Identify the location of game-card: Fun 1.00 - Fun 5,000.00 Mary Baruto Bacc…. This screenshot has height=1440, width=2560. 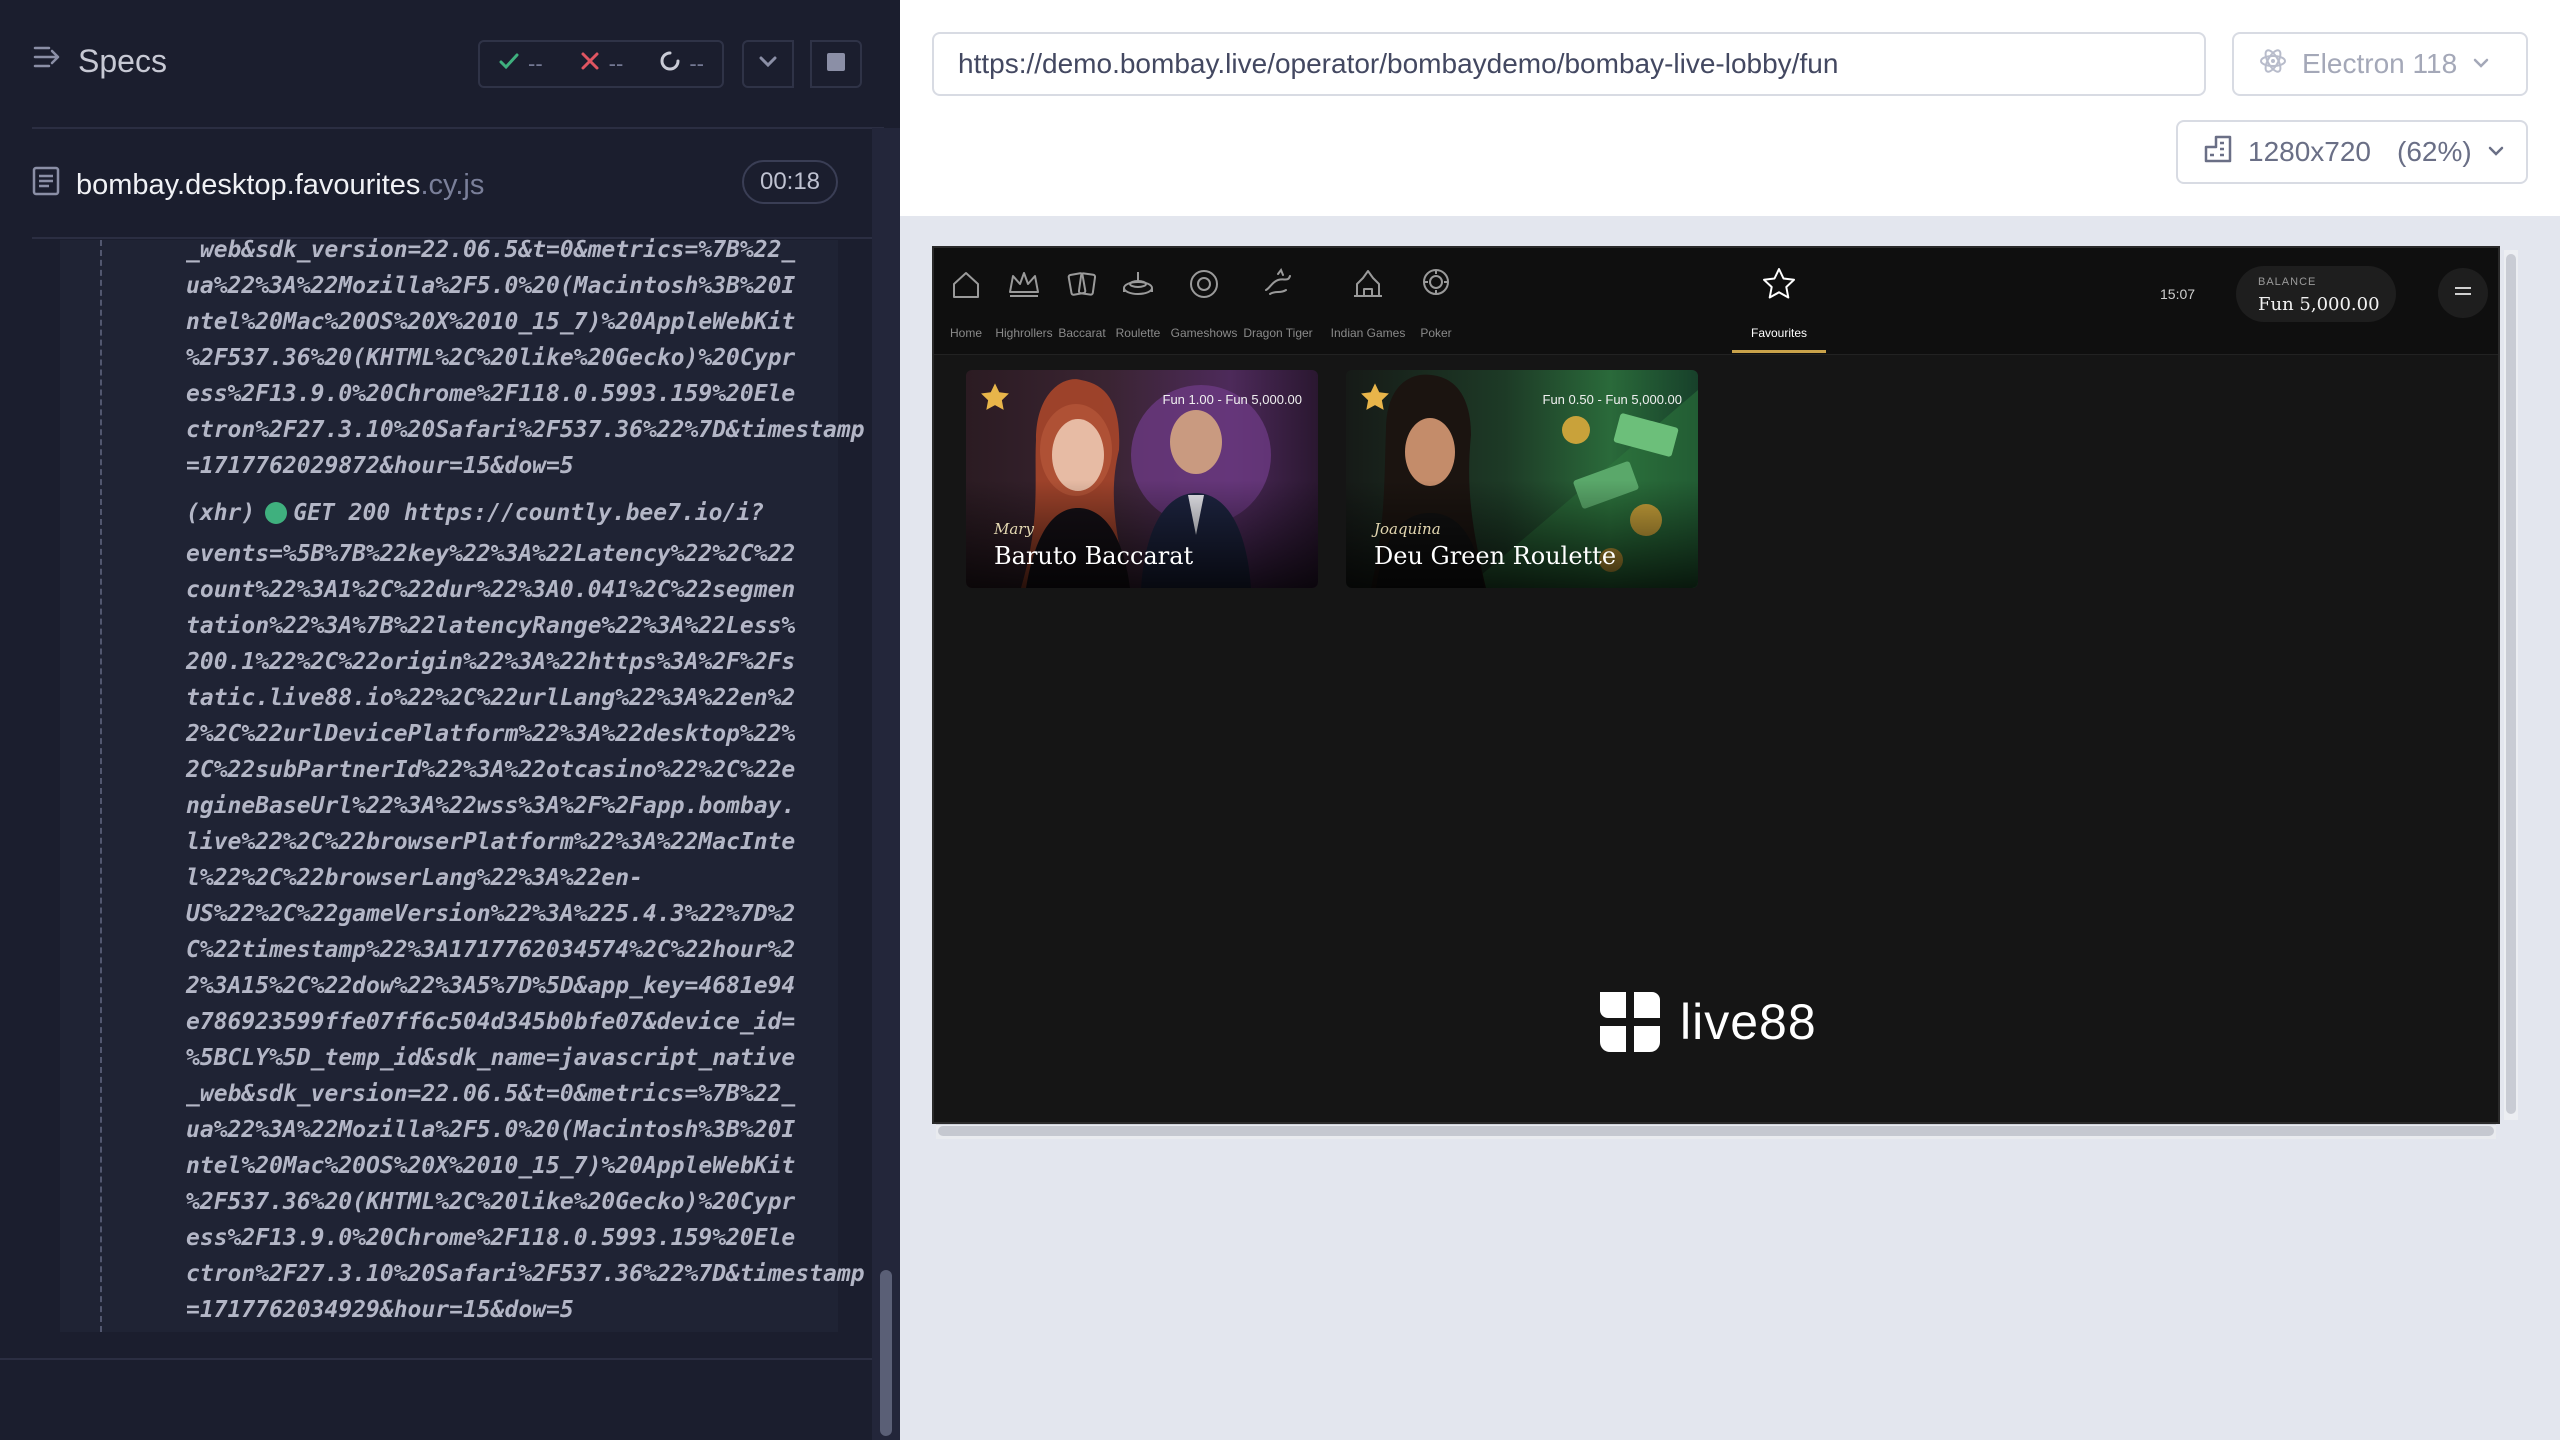
(1142, 479).